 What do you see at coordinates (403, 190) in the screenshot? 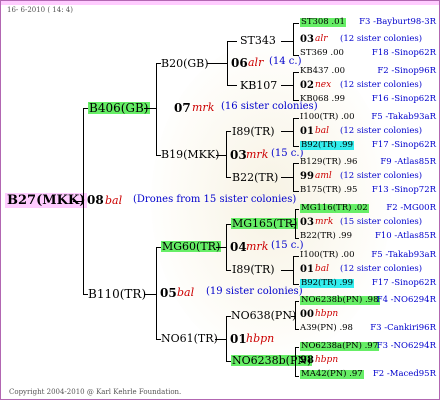
I see `leaf-origin: F13 -Sinop72R` at bounding box center [403, 190].